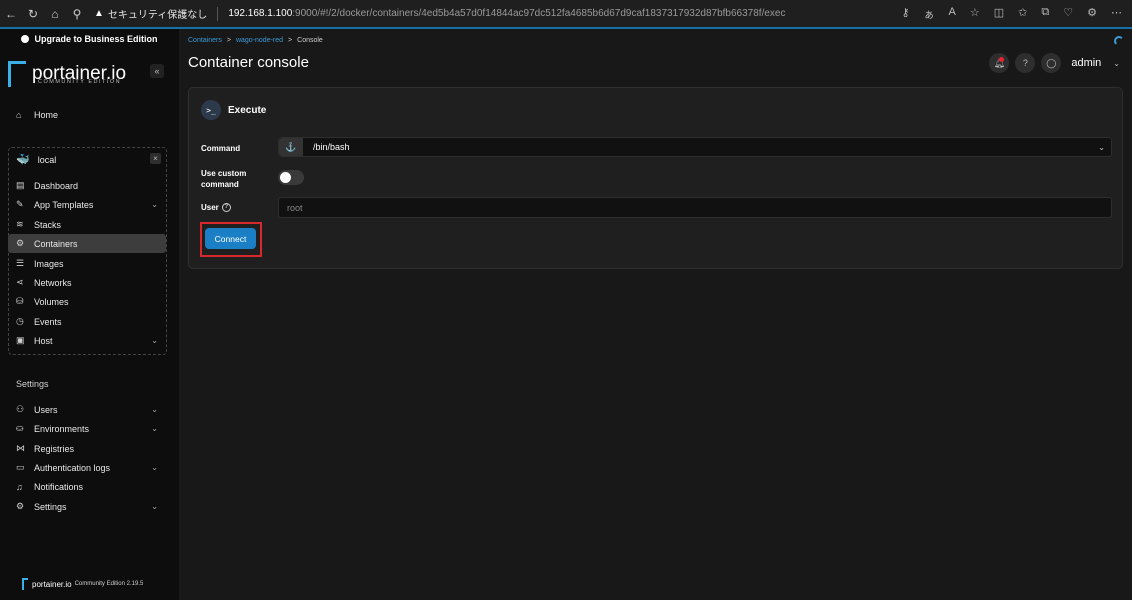 This screenshot has width=1132, height=600. I want to click on favorite-icon: ☆, so click(975, 14).